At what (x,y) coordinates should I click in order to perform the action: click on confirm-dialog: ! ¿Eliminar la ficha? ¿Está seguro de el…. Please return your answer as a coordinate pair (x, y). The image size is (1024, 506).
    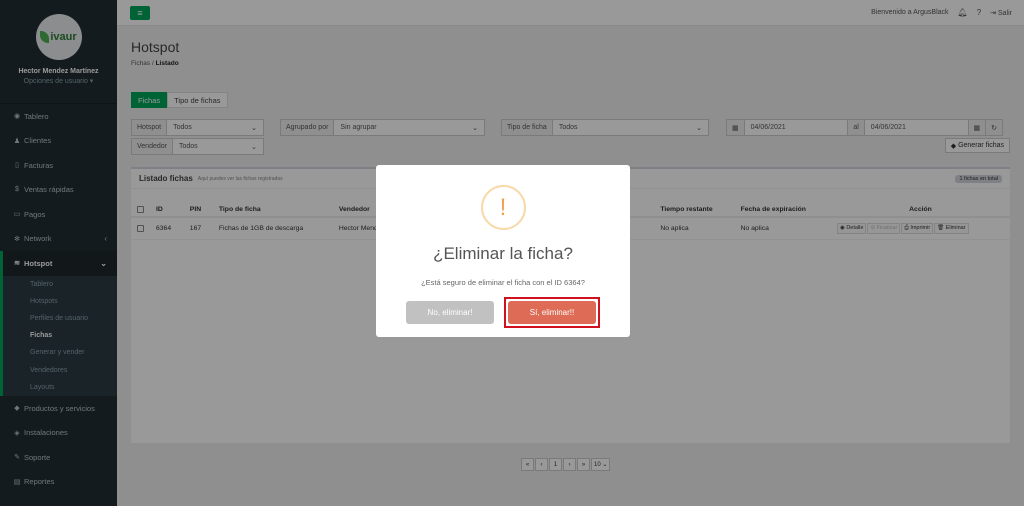
    Looking at the image, I should click on (503, 251).